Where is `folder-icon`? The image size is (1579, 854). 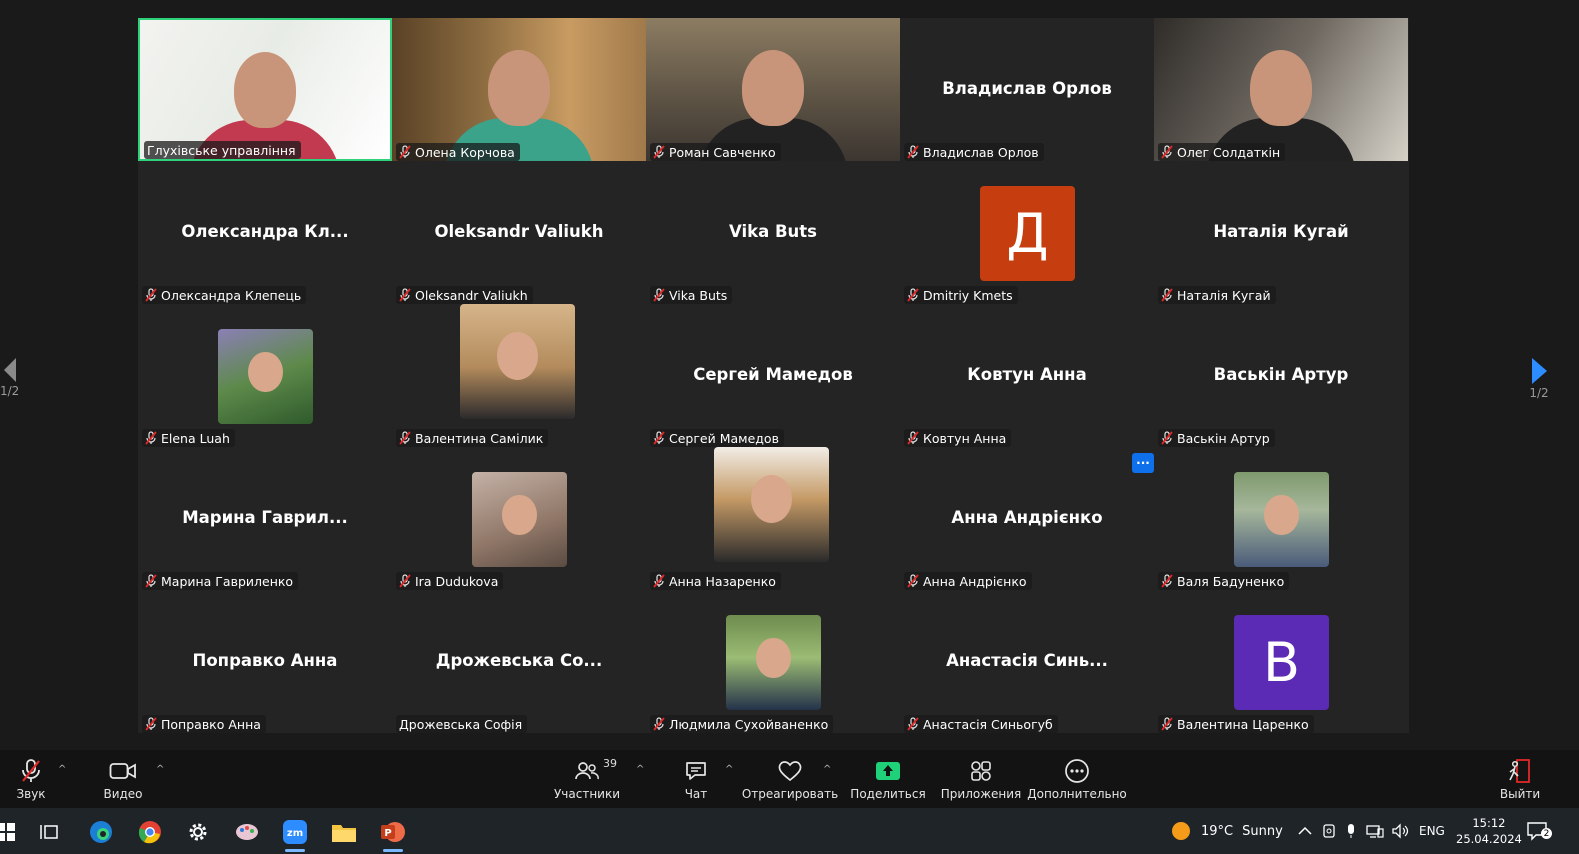
folder-icon is located at coordinates (344, 833).